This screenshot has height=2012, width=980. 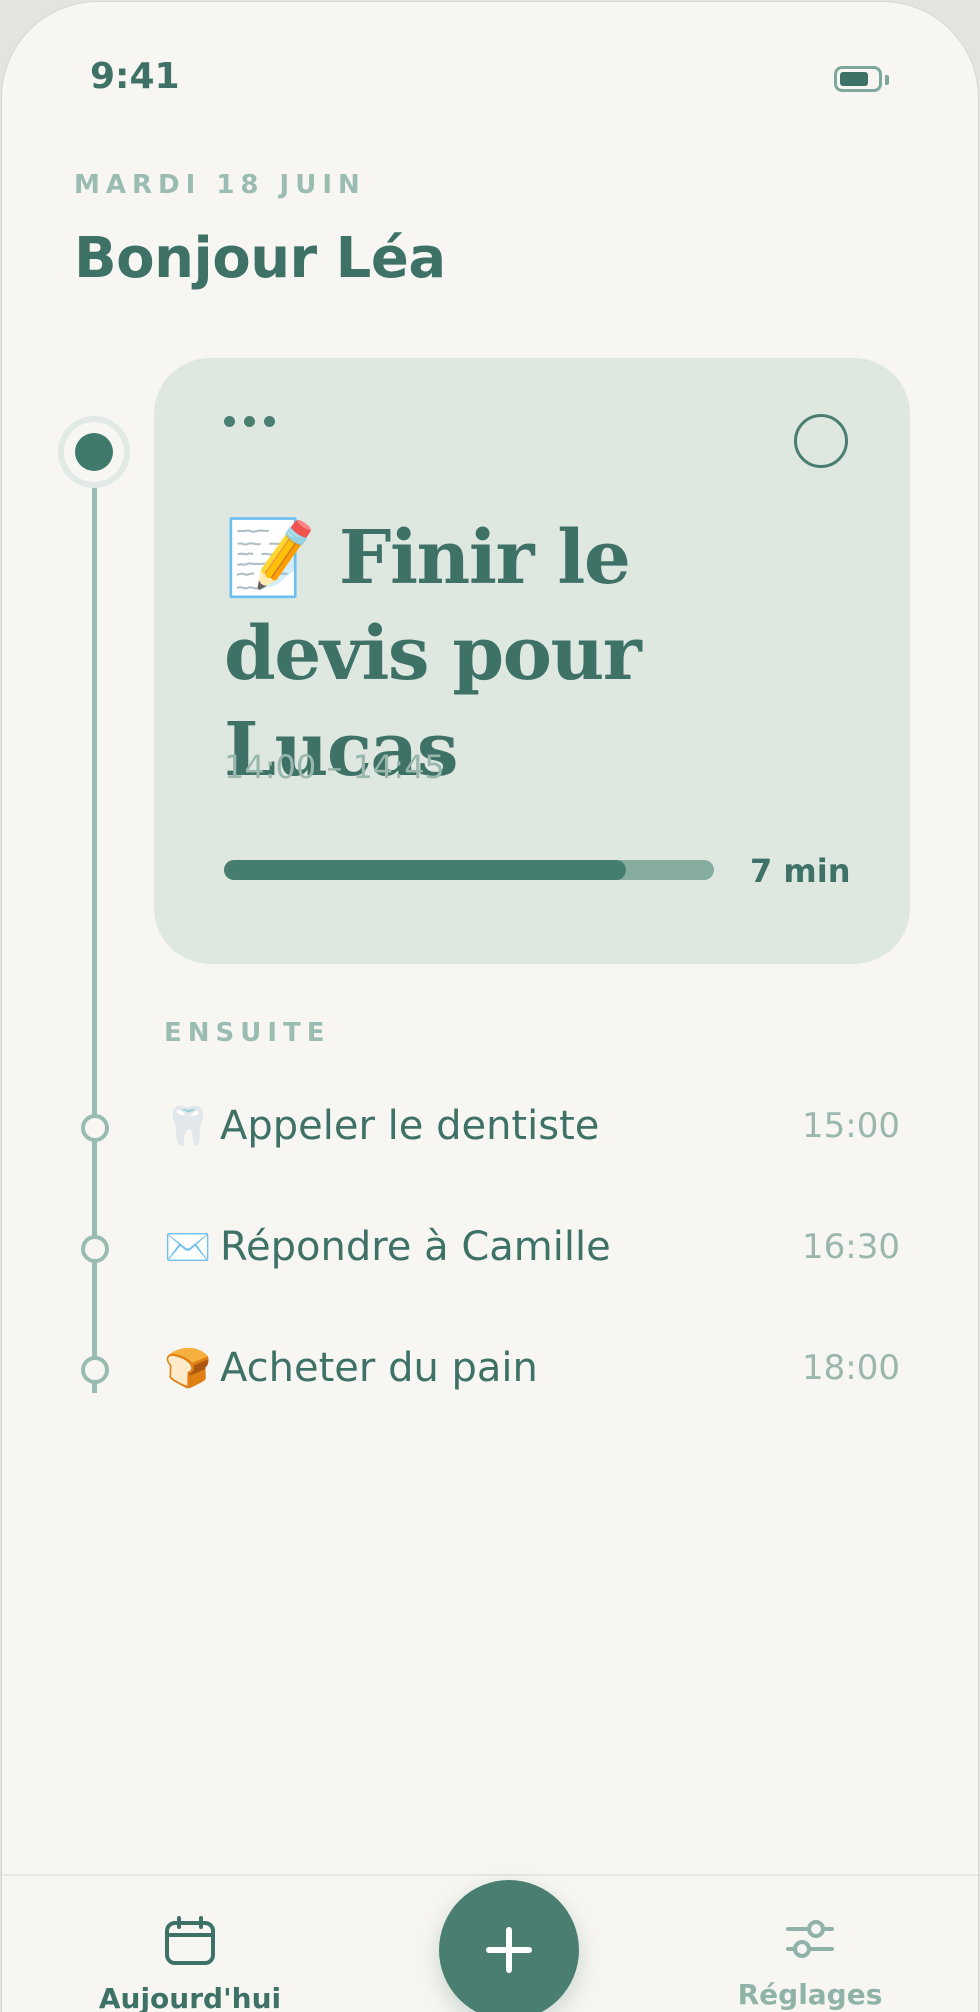 What do you see at coordinates (334, 767) in the screenshot?
I see `current-task-time-range: 14:00 – 14:45` at bounding box center [334, 767].